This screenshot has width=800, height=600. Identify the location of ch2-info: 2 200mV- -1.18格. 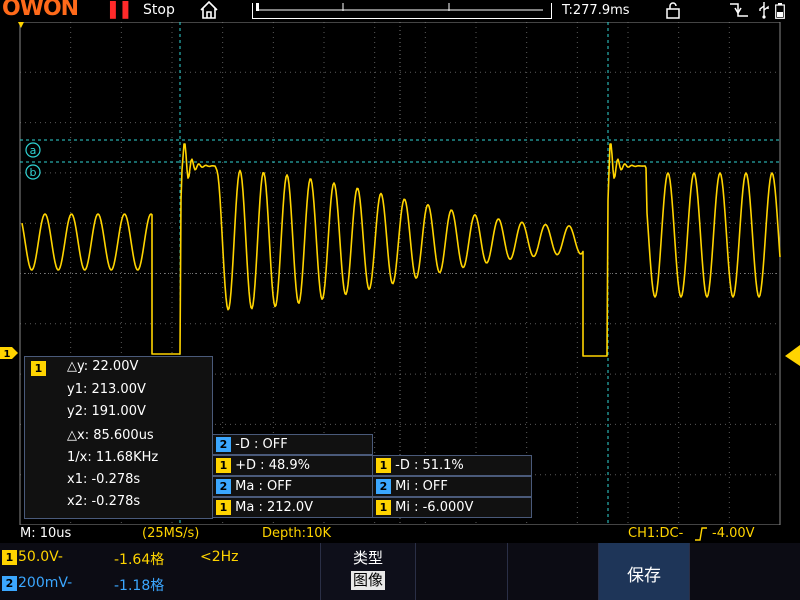
(160, 586).